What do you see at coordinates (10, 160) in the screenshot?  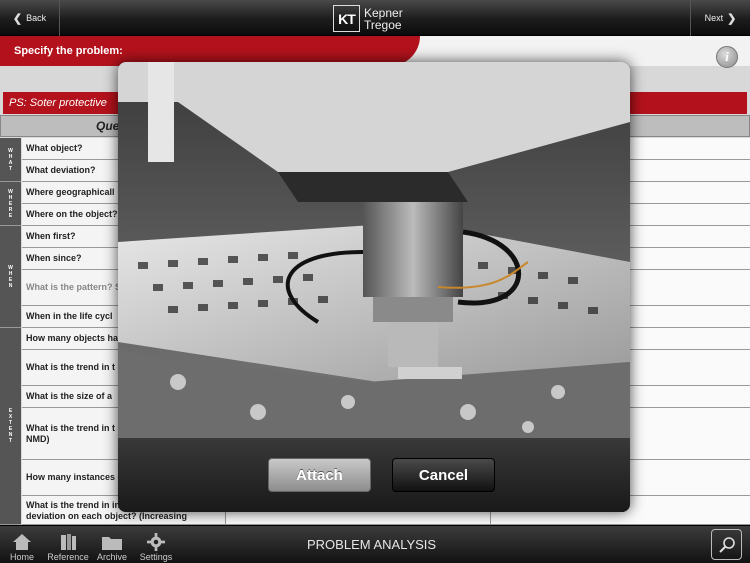 I see `group-what: WHAT` at bounding box center [10, 160].